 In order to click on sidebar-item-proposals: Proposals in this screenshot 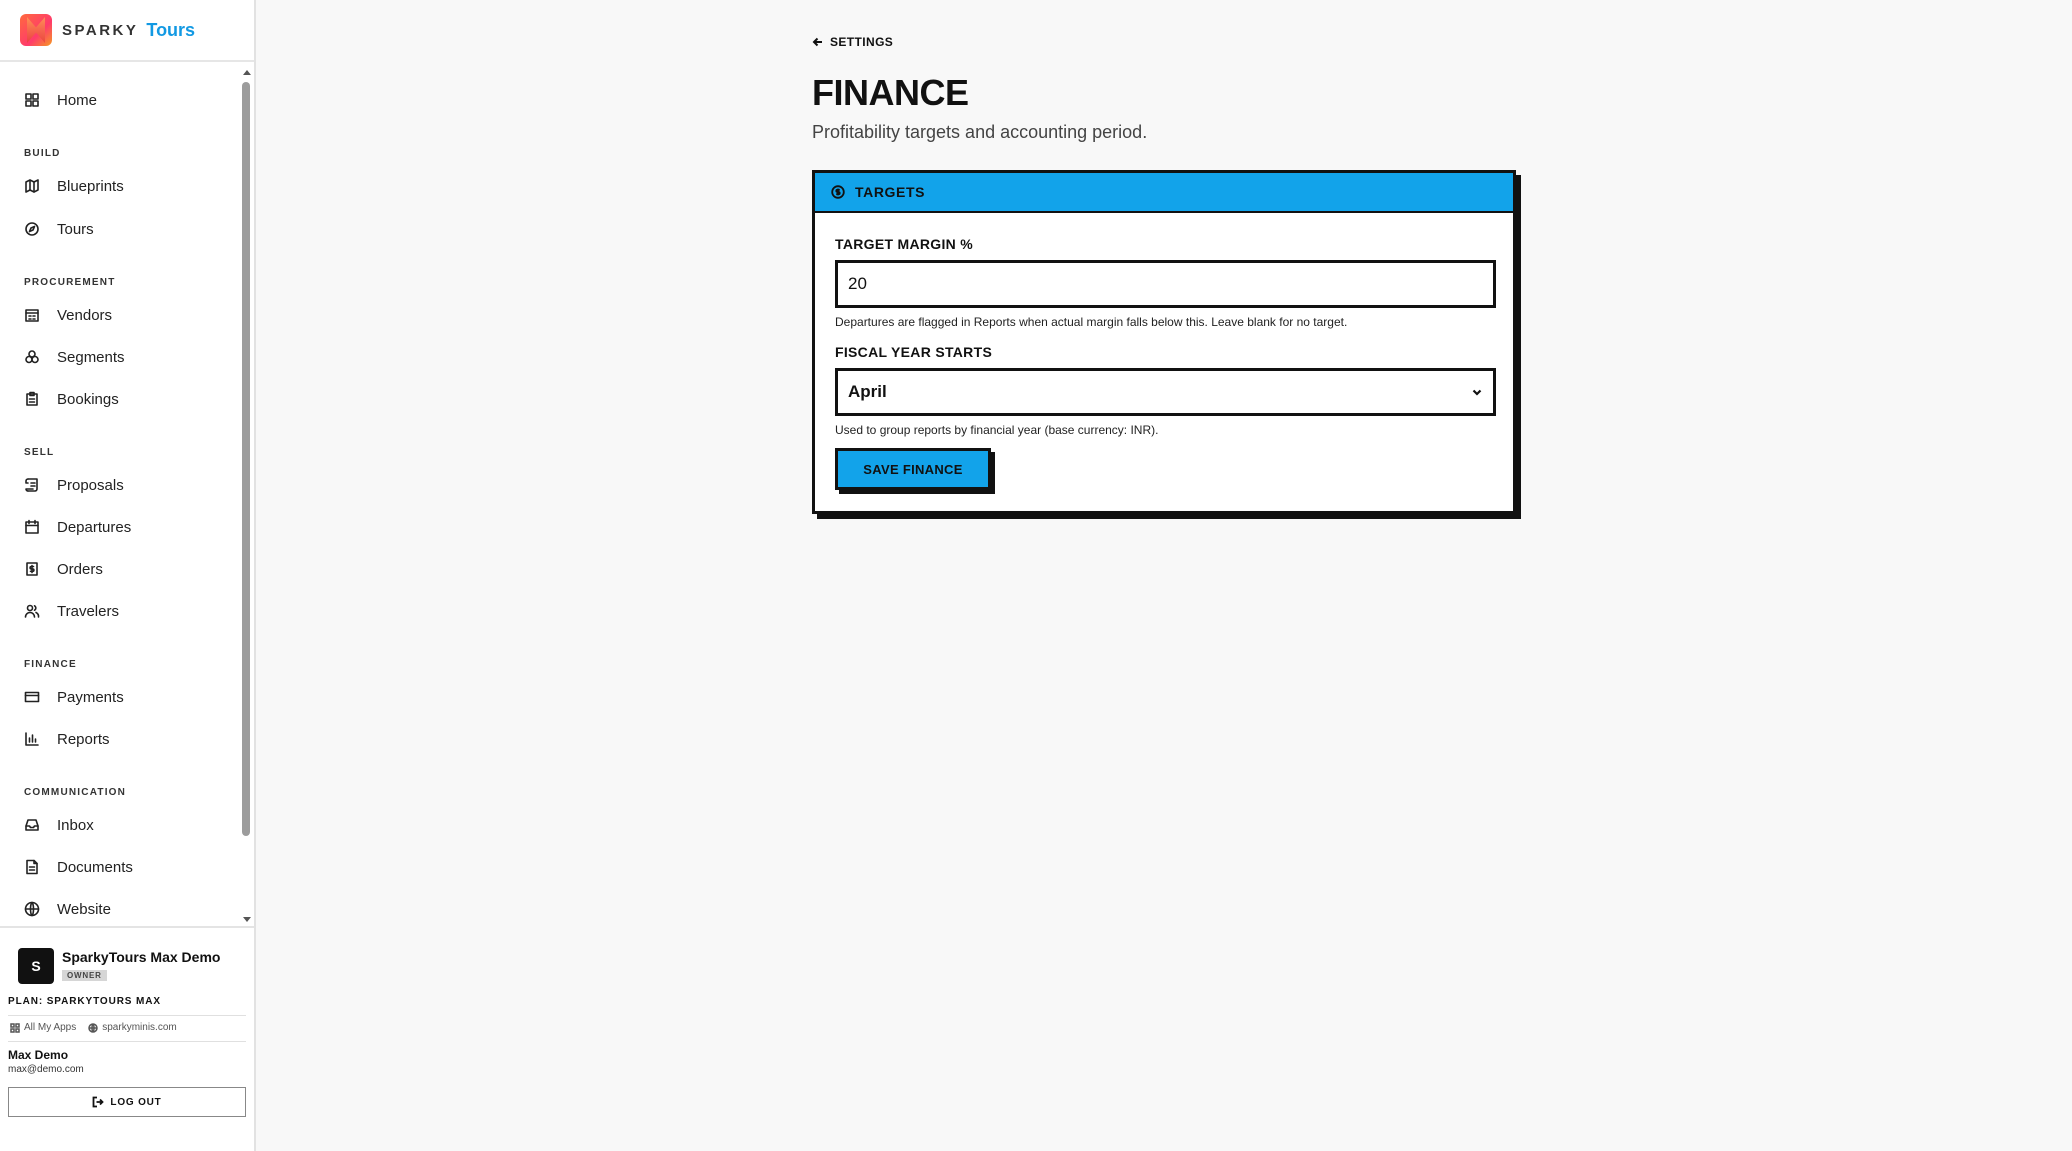, I will do `click(74, 485)`.